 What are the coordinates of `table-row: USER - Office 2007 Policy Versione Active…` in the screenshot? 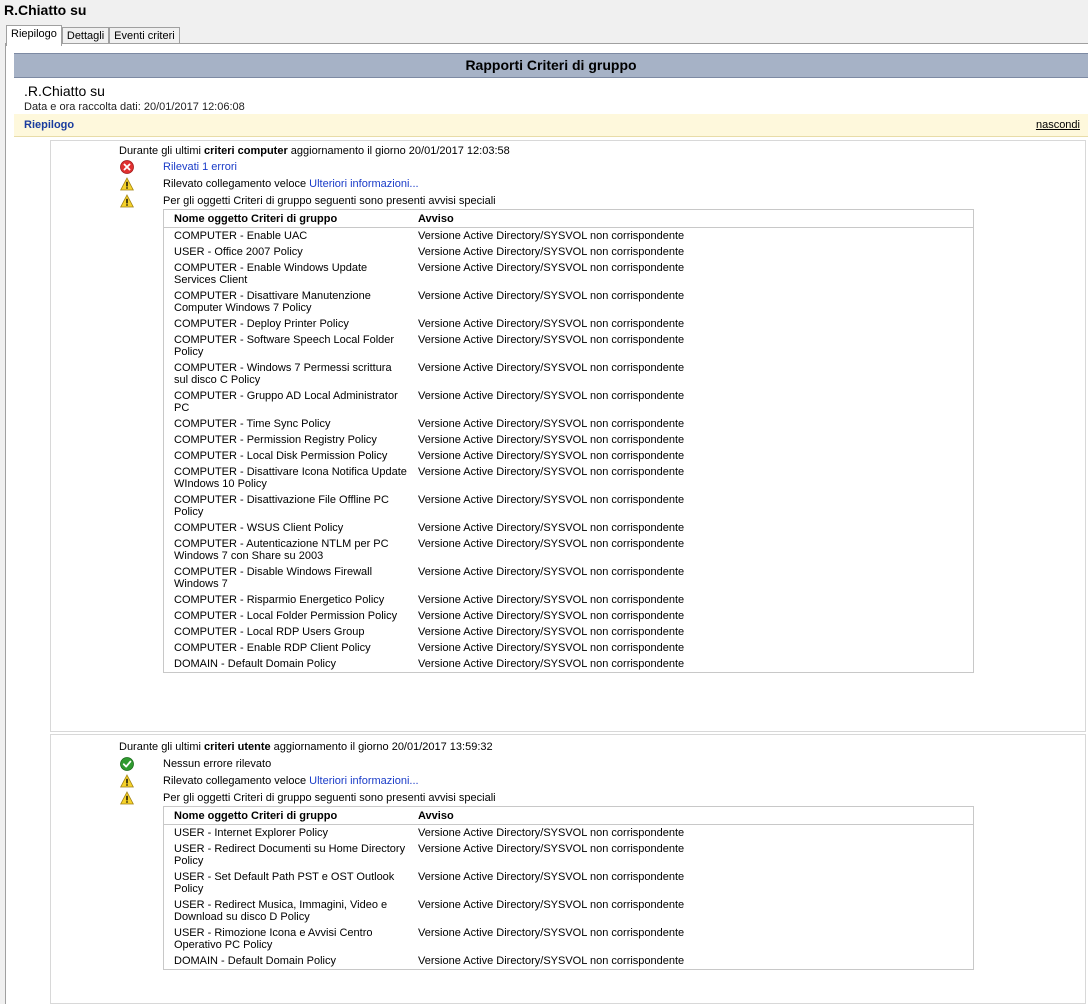 It's located at (569, 252).